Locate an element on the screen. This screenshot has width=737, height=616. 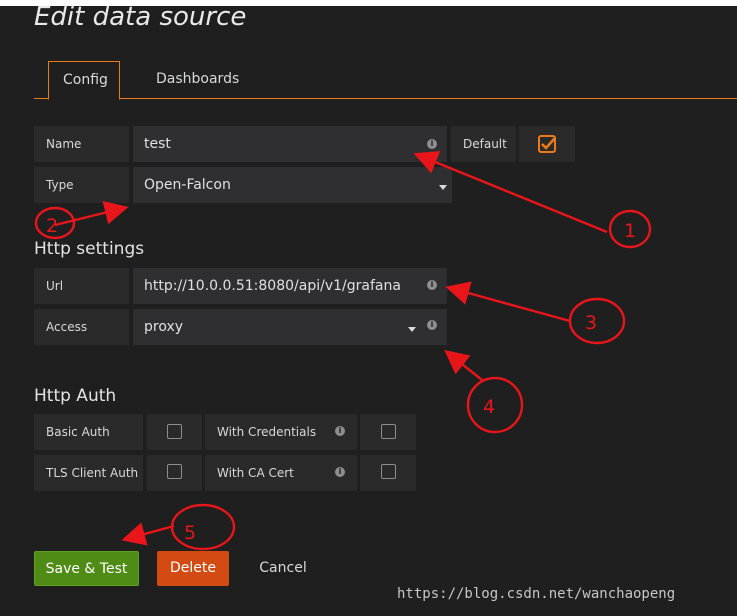
annotation-label-1: 1 is located at coordinates (630, 231).